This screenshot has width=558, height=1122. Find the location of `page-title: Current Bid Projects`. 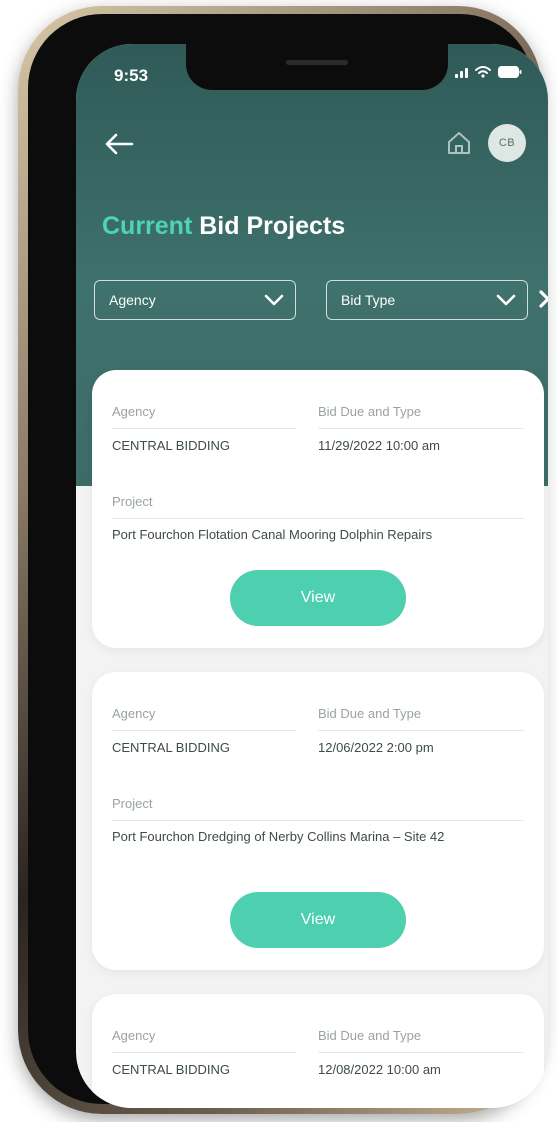

page-title: Current Bid Projects is located at coordinates (223, 226).